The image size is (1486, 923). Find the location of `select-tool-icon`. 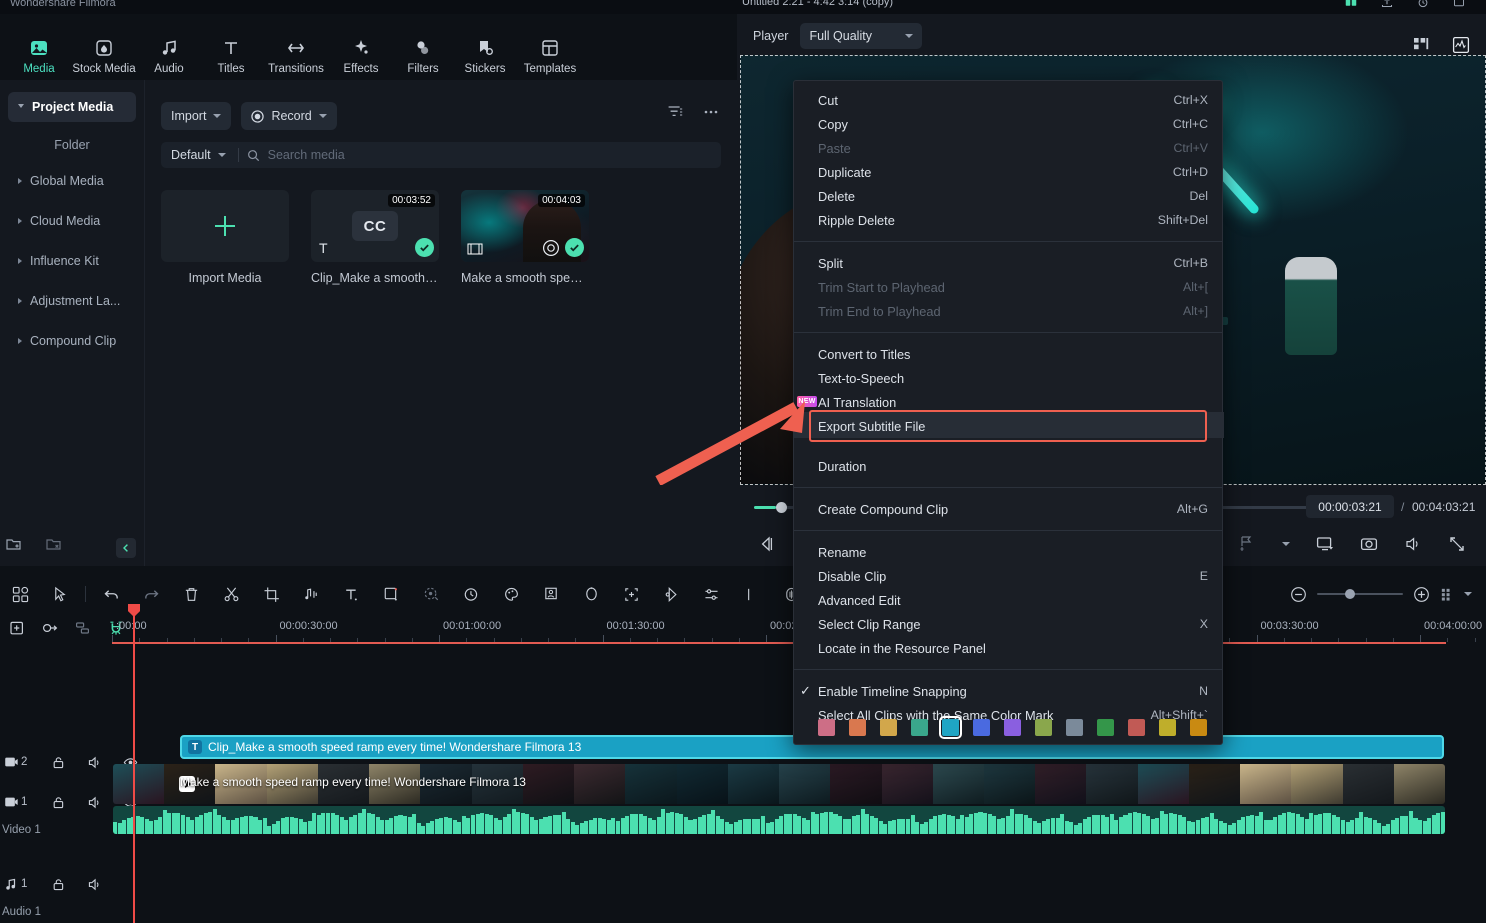

select-tool-icon is located at coordinates (60, 594).